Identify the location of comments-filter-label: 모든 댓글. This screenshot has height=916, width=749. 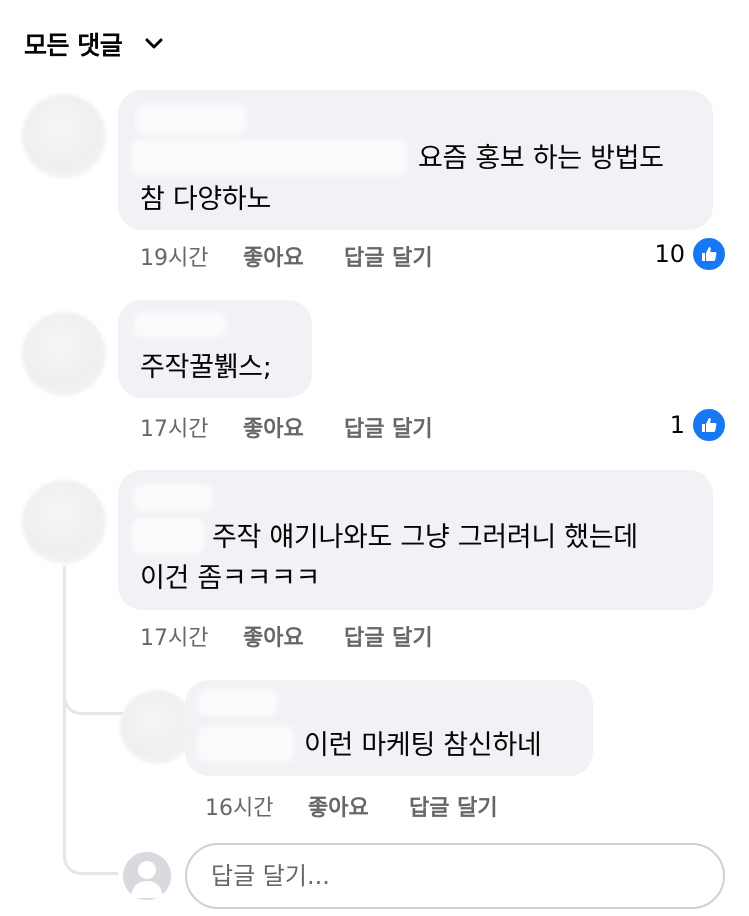
(73, 45).